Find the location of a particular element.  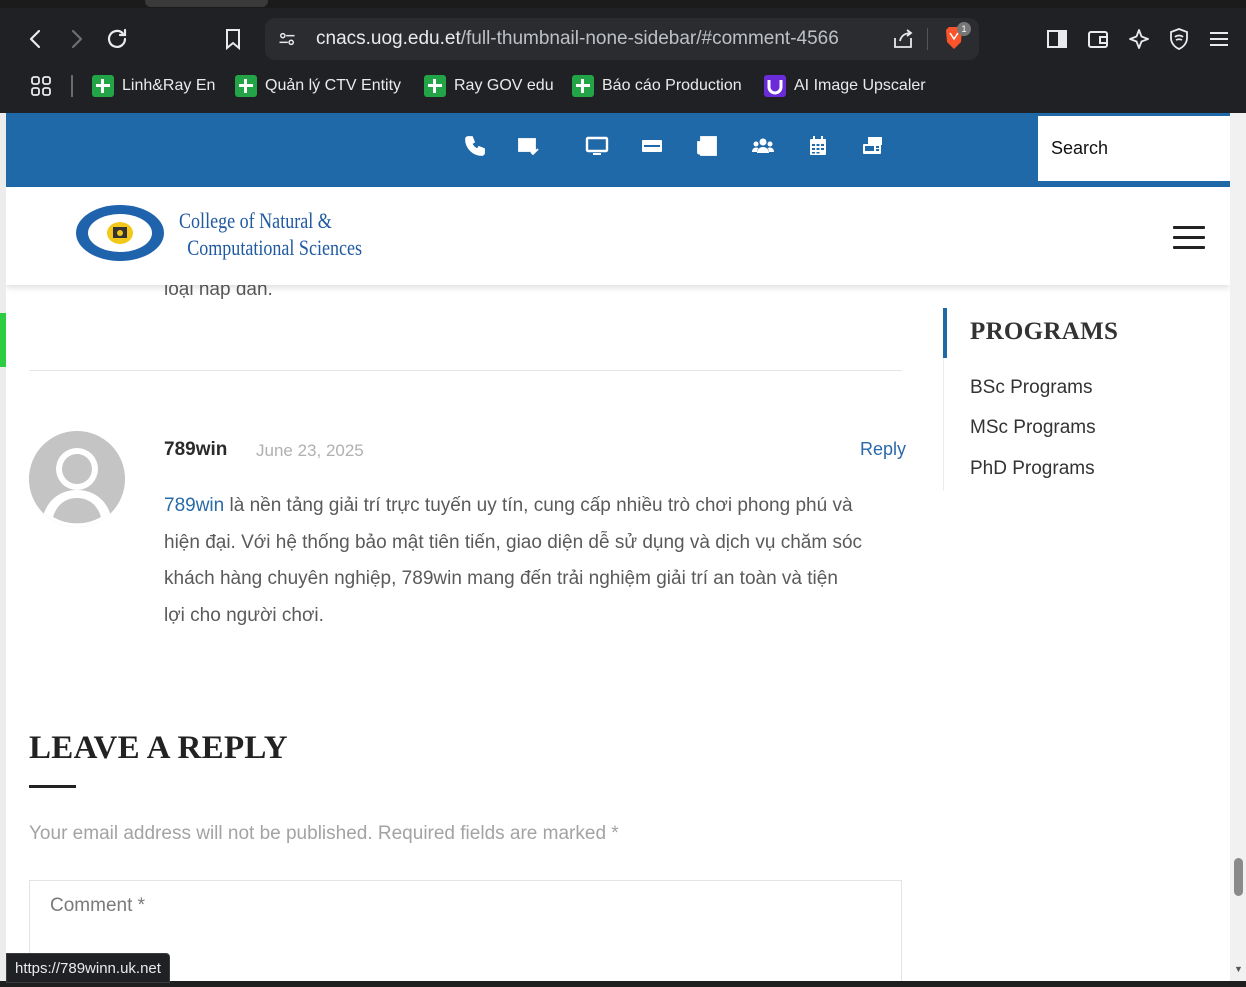

sidebar-item-msc: MSc Programs is located at coordinates (1033, 428).